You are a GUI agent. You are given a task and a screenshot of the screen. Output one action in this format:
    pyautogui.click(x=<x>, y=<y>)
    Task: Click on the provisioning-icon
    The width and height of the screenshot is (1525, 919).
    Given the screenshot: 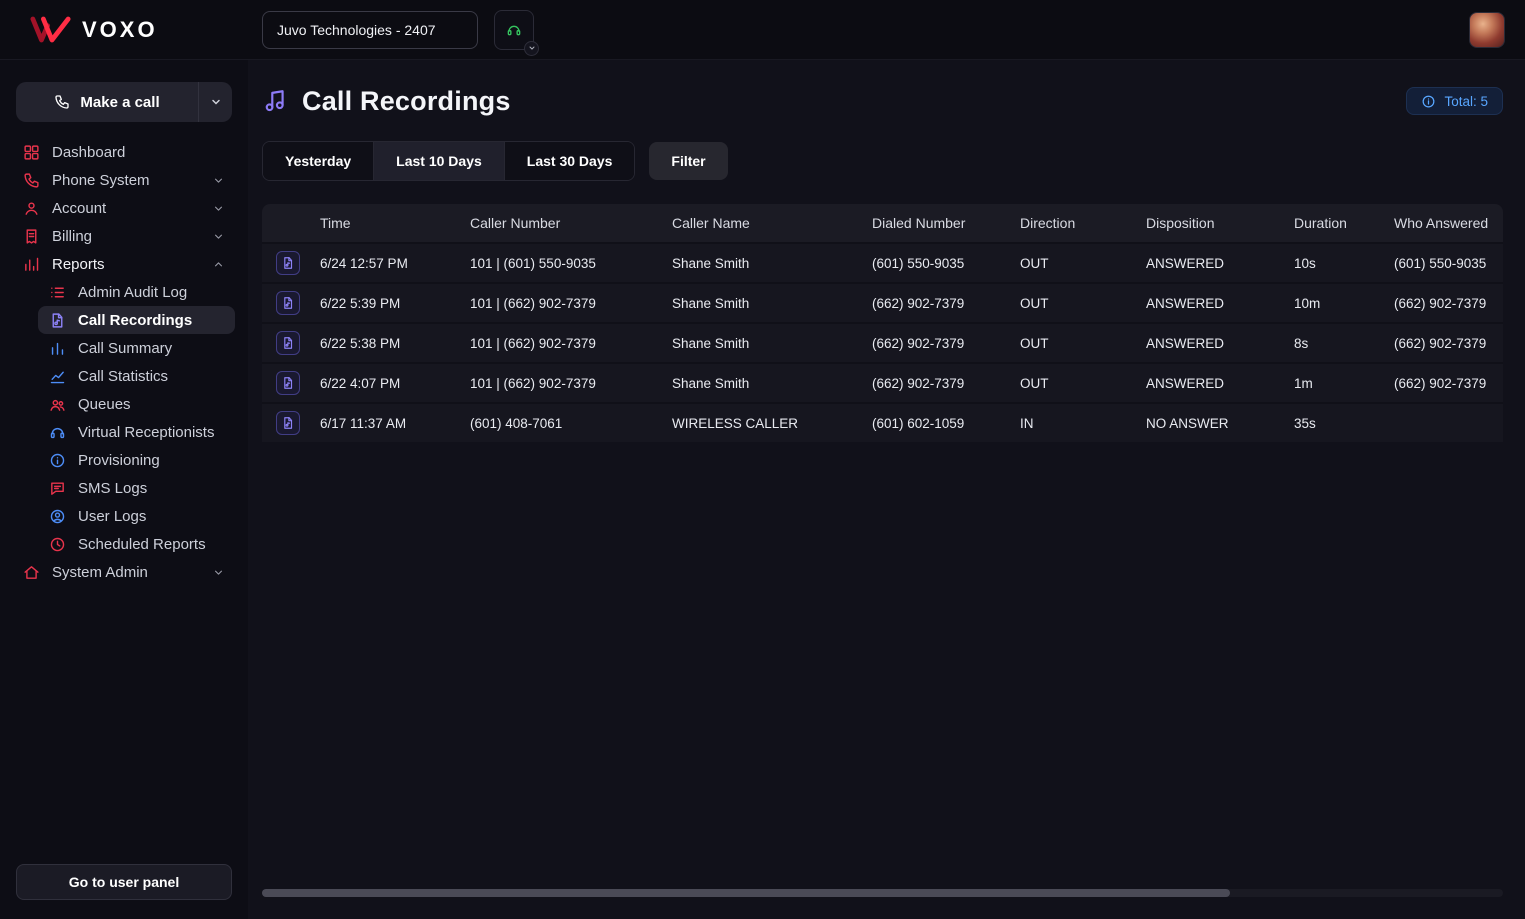 What is the action you would take?
    pyautogui.click(x=57, y=460)
    